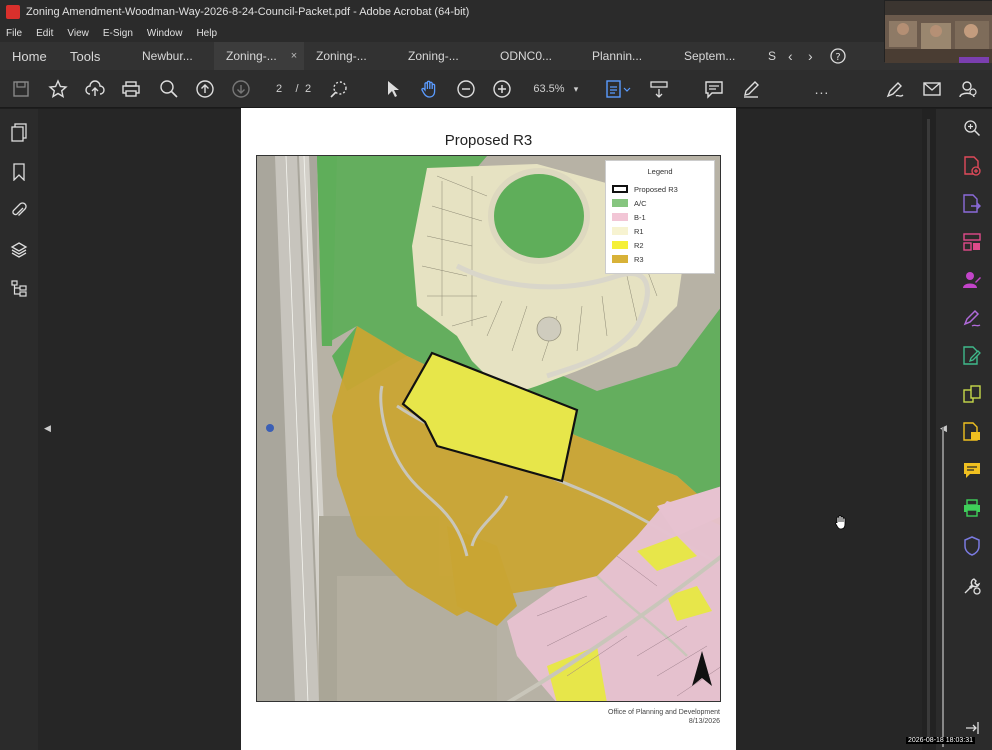  I want to click on legend-title: Legend, so click(660, 171).